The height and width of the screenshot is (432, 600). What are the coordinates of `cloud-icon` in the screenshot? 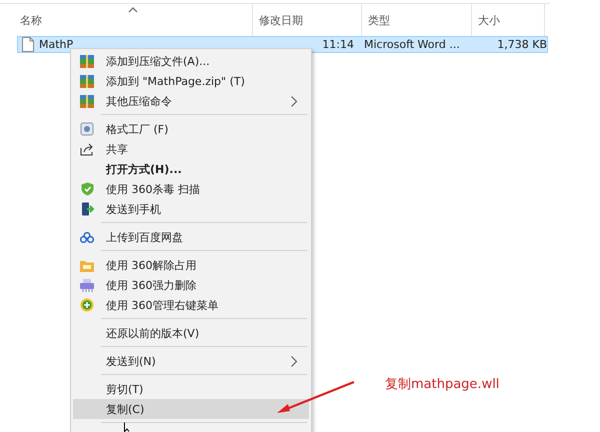 It's located at (87, 237).